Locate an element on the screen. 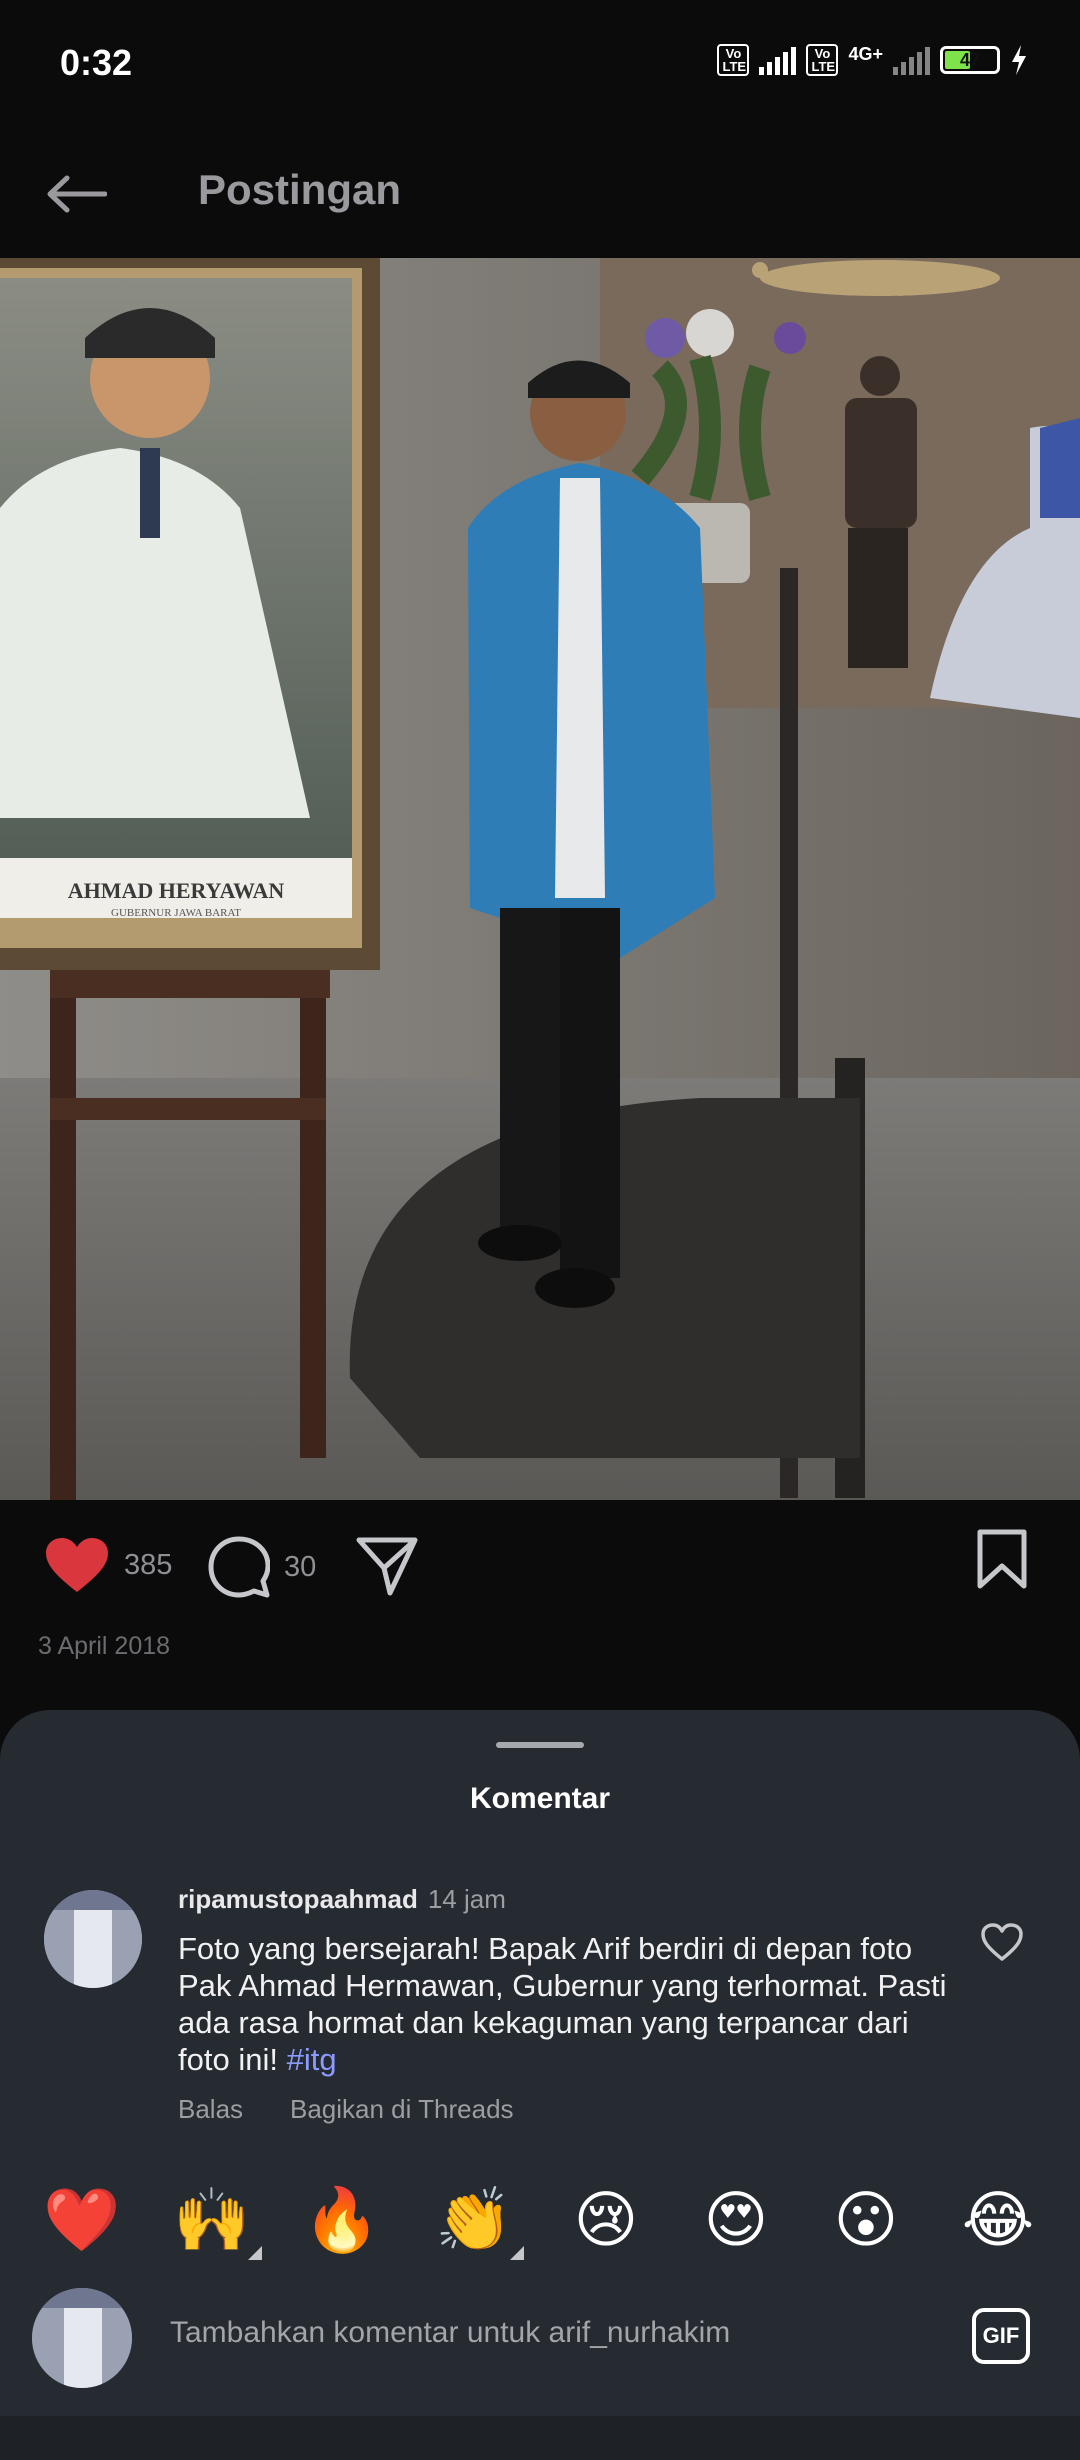  heart-filled-icon is located at coordinates (77, 1565).